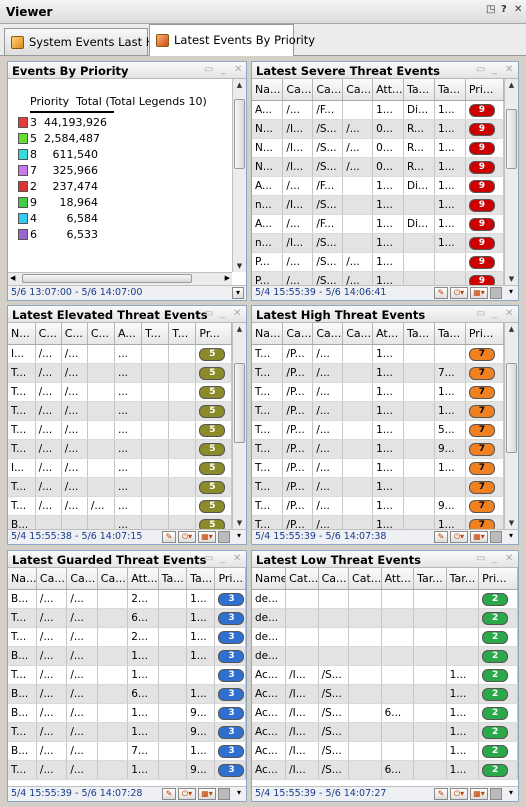 The image size is (526, 807). What do you see at coordinates (127, 713) in the screenshot?
I see `table-row: B.../.../... 1... 9... 3` at bounding box center [127, 713].